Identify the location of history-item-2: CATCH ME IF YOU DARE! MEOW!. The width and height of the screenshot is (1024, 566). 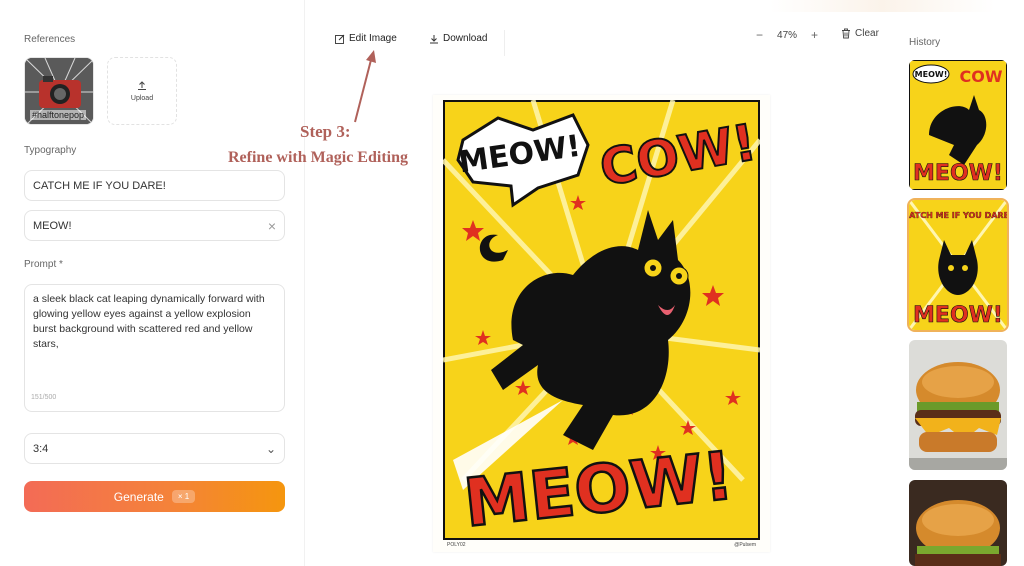
(958, 265).